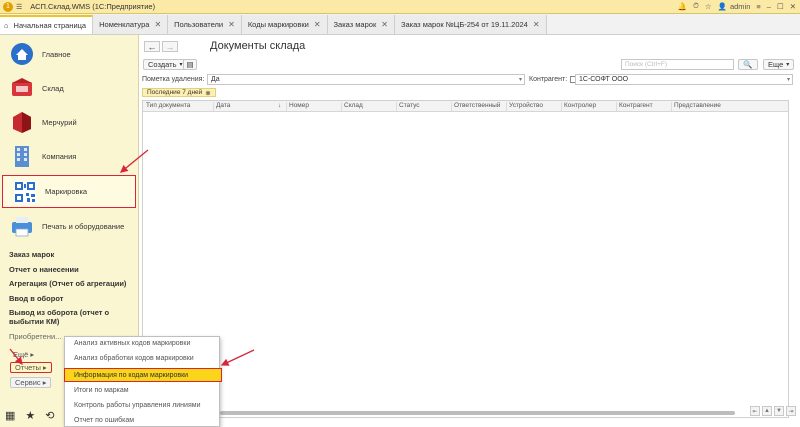 This screenshot has height=427, width=800. Describe the element at coordinates (143, 375) in the screenshot. I see `menu-item-codes-information: Информация по кодам маркировки` at that location.